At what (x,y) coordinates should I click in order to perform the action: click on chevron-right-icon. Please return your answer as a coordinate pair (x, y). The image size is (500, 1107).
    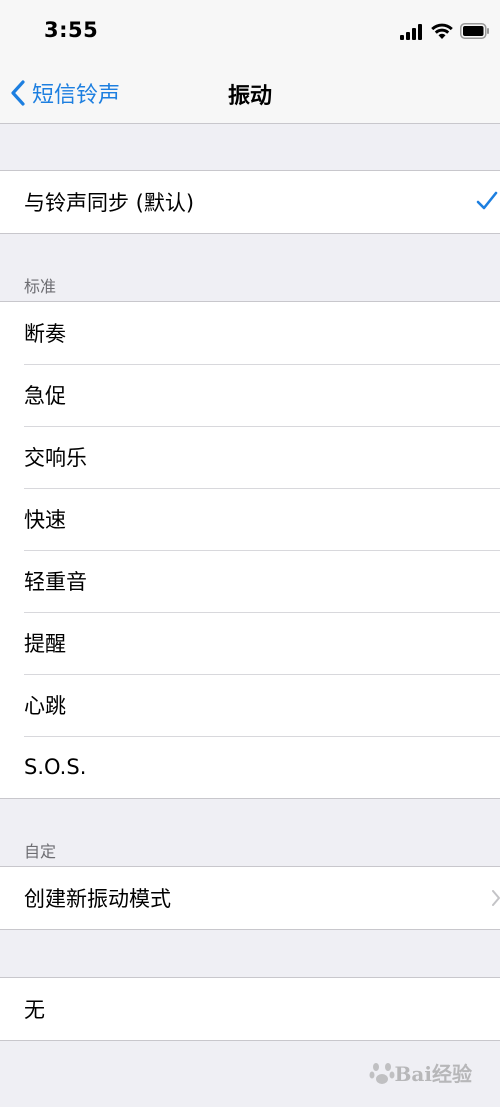
    Looking at the image, I should click on (496, 898).